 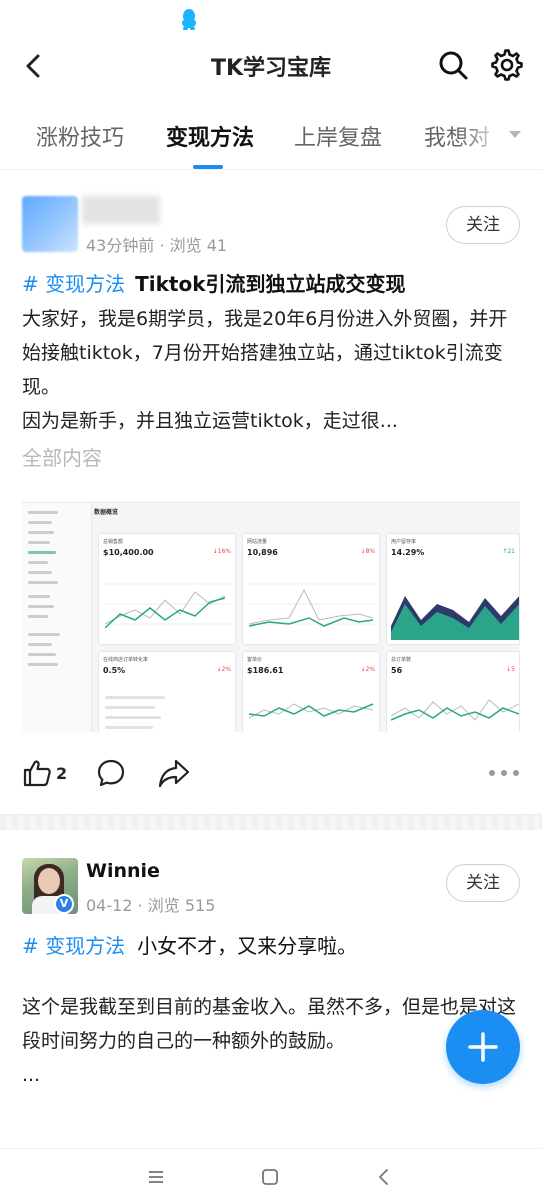 I want to click on more-dots-icon, so click(x=504, y=773).